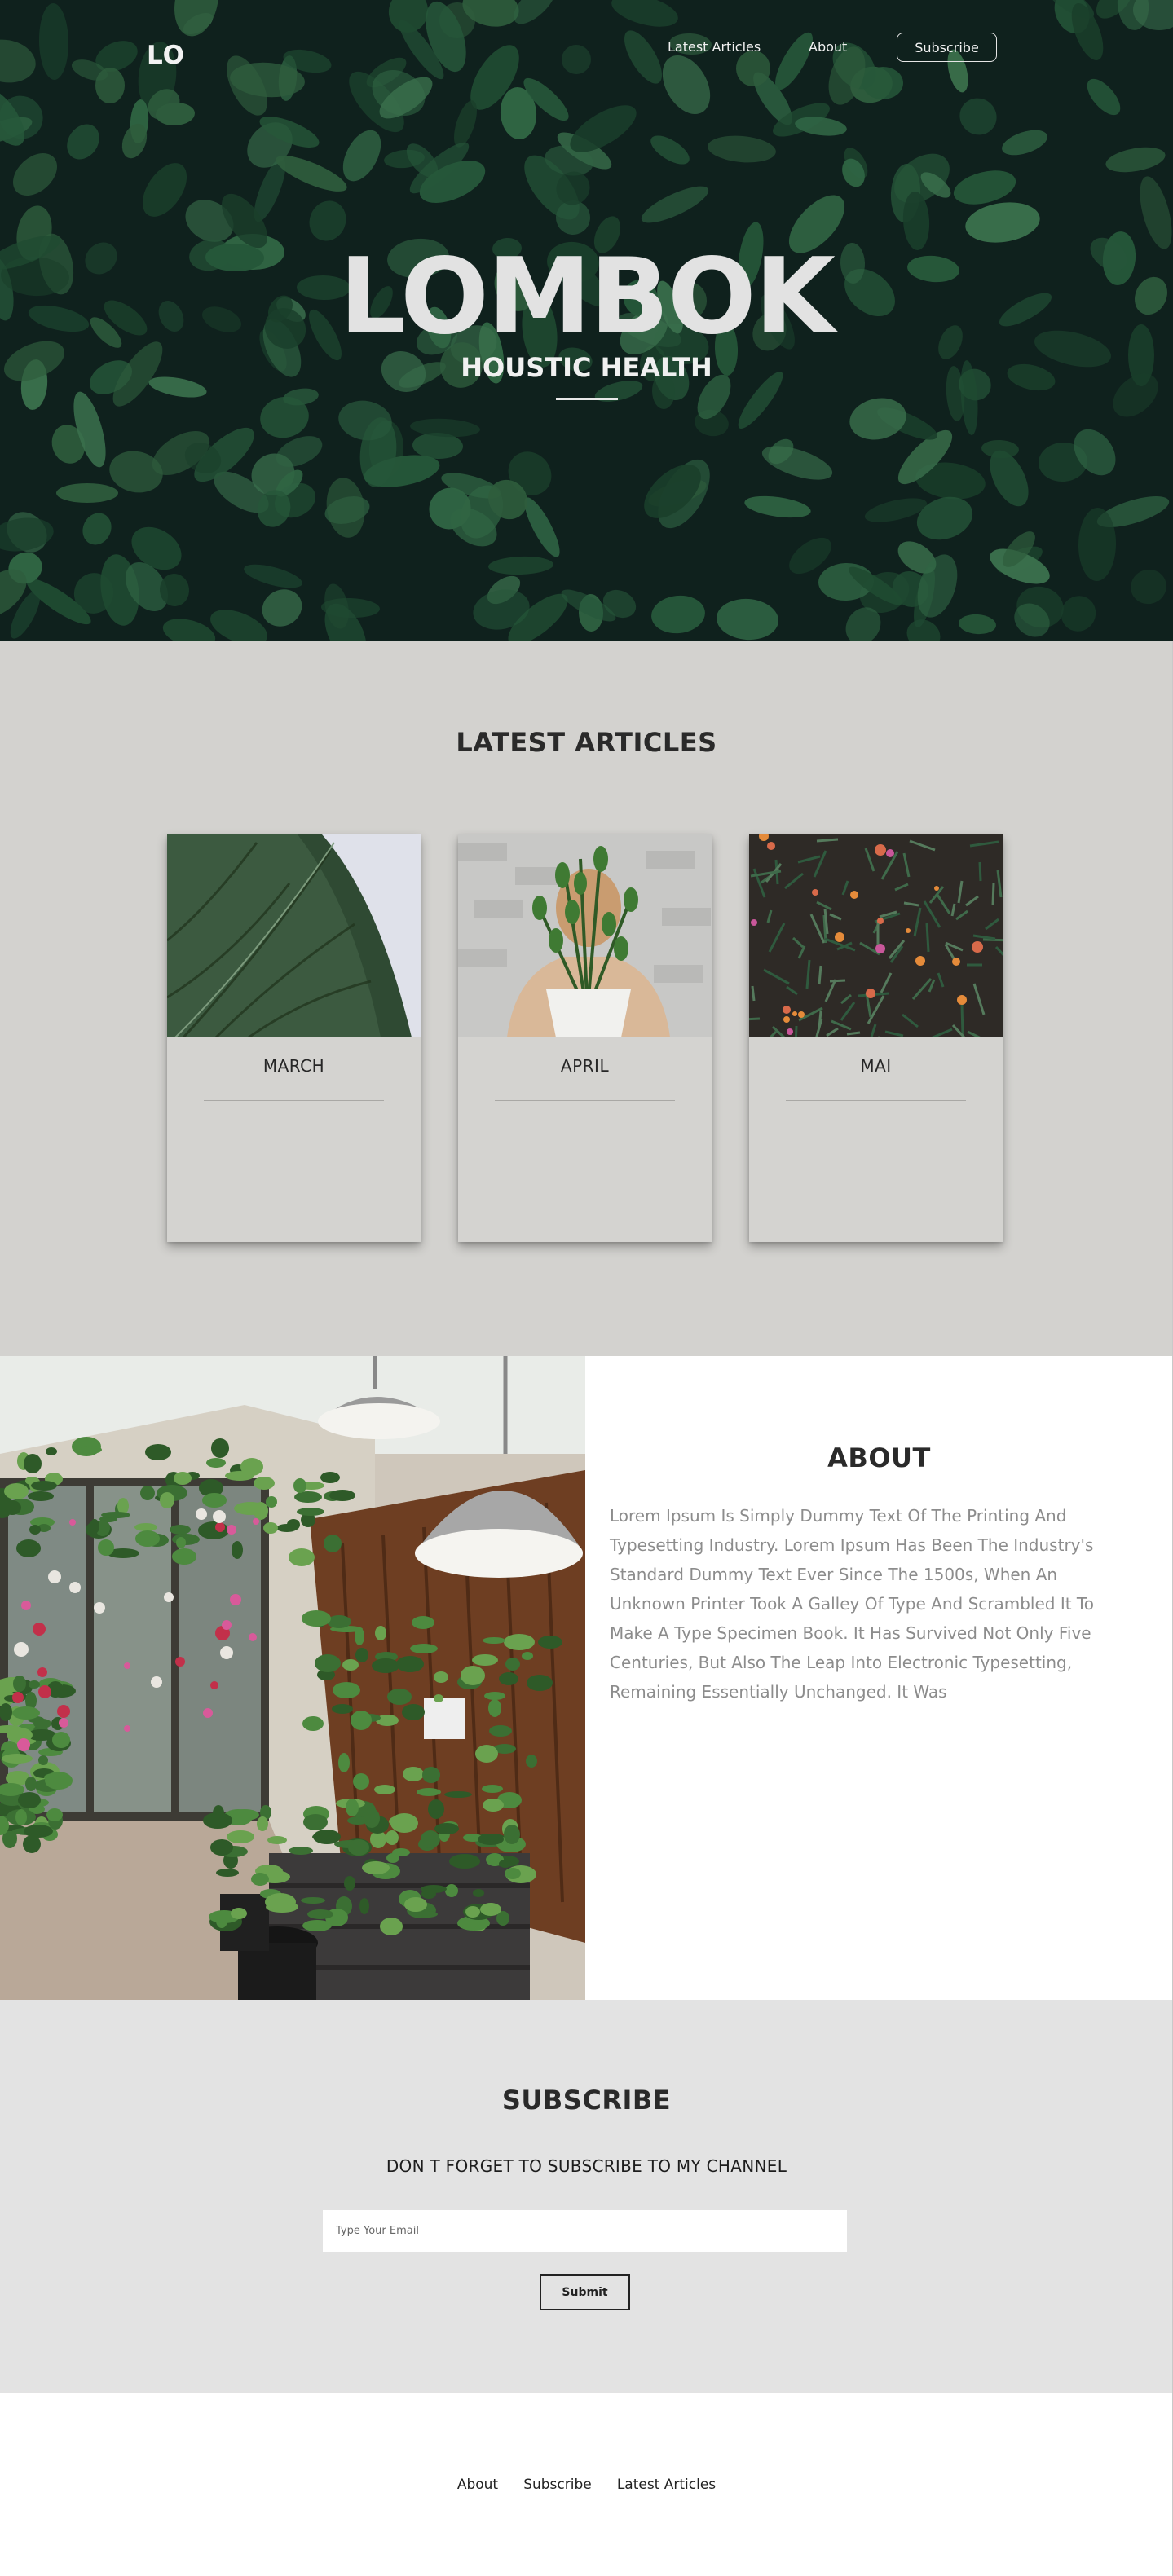 Image resolution: width=1173 pixels, height=2576 pixels. What do you see at coordinates (558, 2485) in the screenshot?
I see `footer-link-subscribe: Subscribe` at bounding box center [558, 2485].